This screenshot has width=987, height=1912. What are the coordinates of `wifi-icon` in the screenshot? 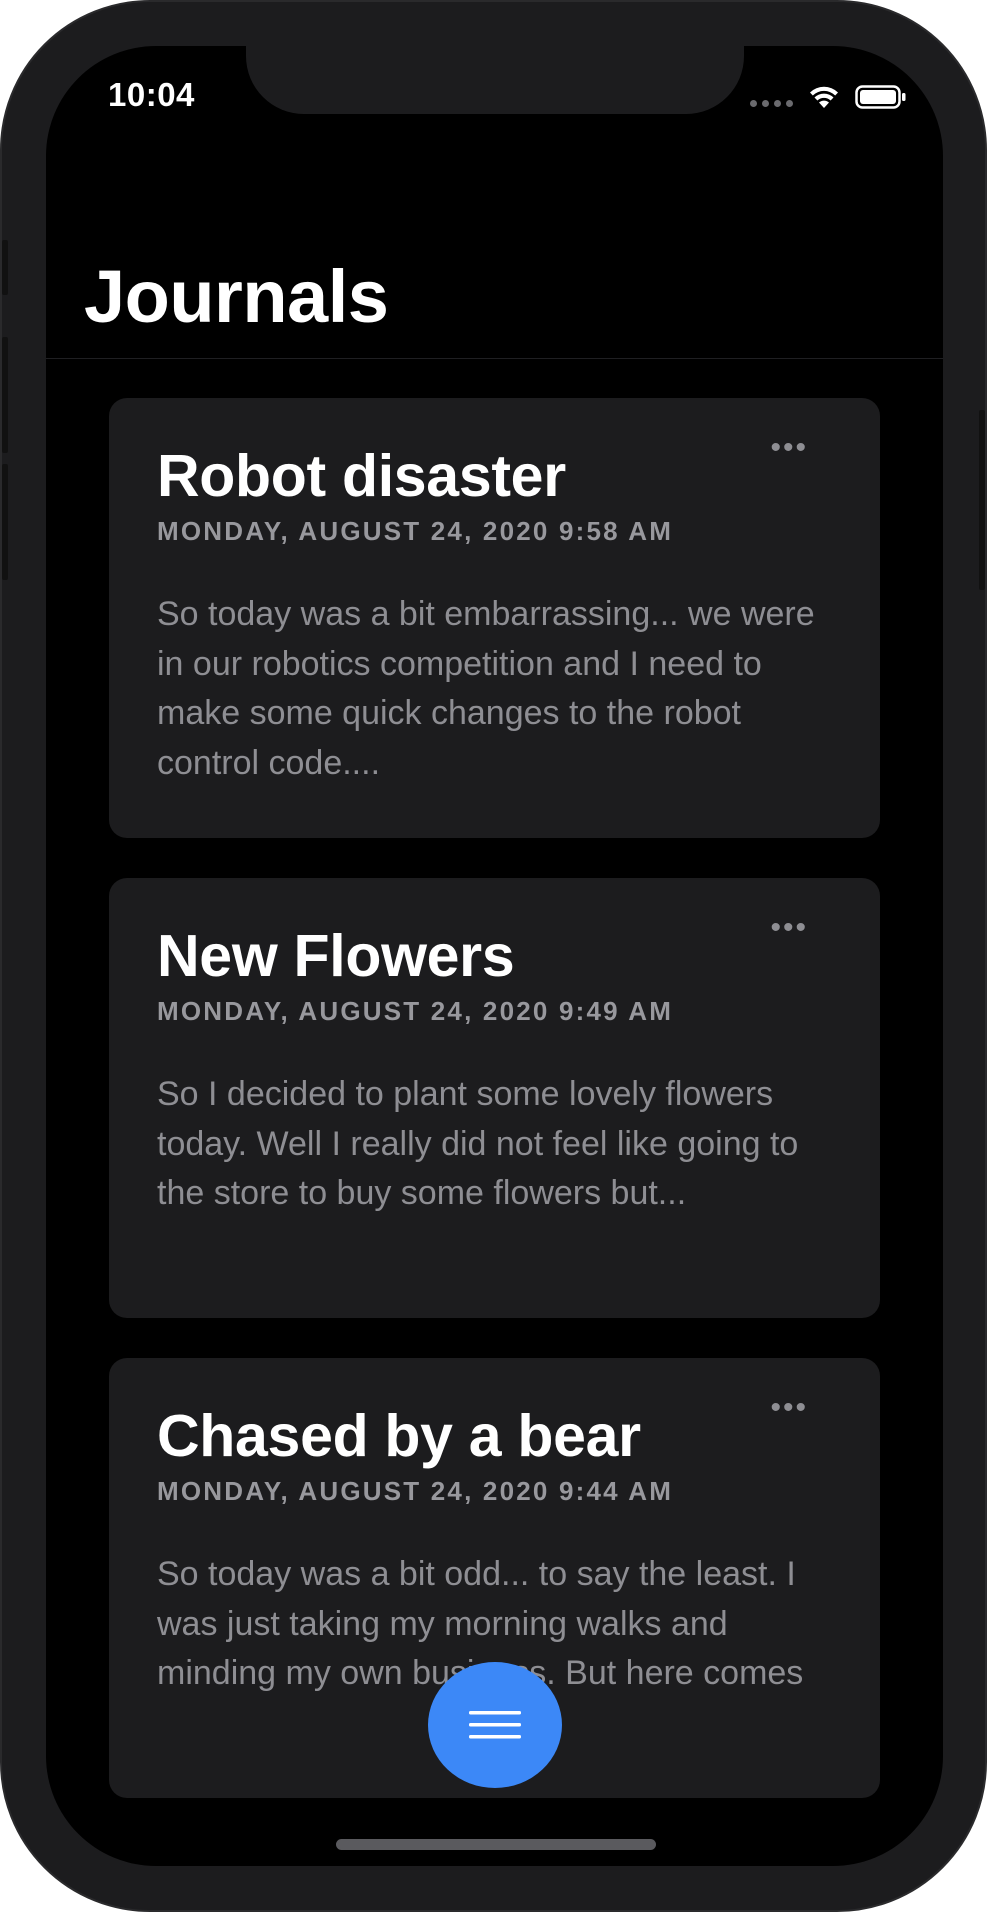 It's located at (824, 97).